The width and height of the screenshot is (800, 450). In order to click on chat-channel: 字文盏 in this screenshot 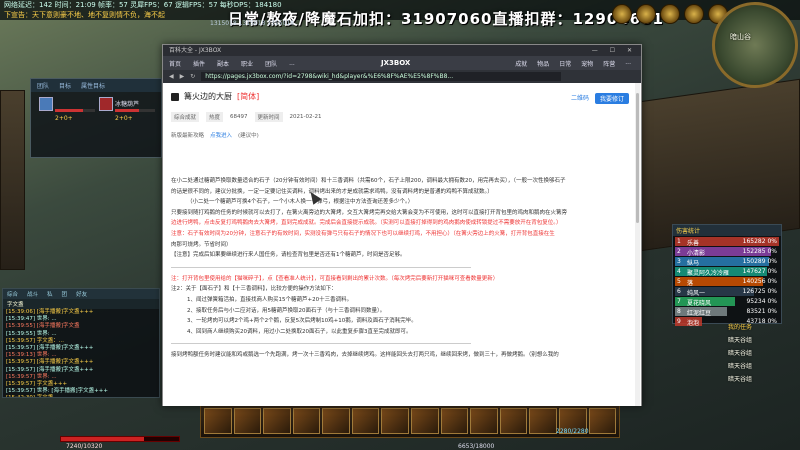, I will do `click(81, 304)`.